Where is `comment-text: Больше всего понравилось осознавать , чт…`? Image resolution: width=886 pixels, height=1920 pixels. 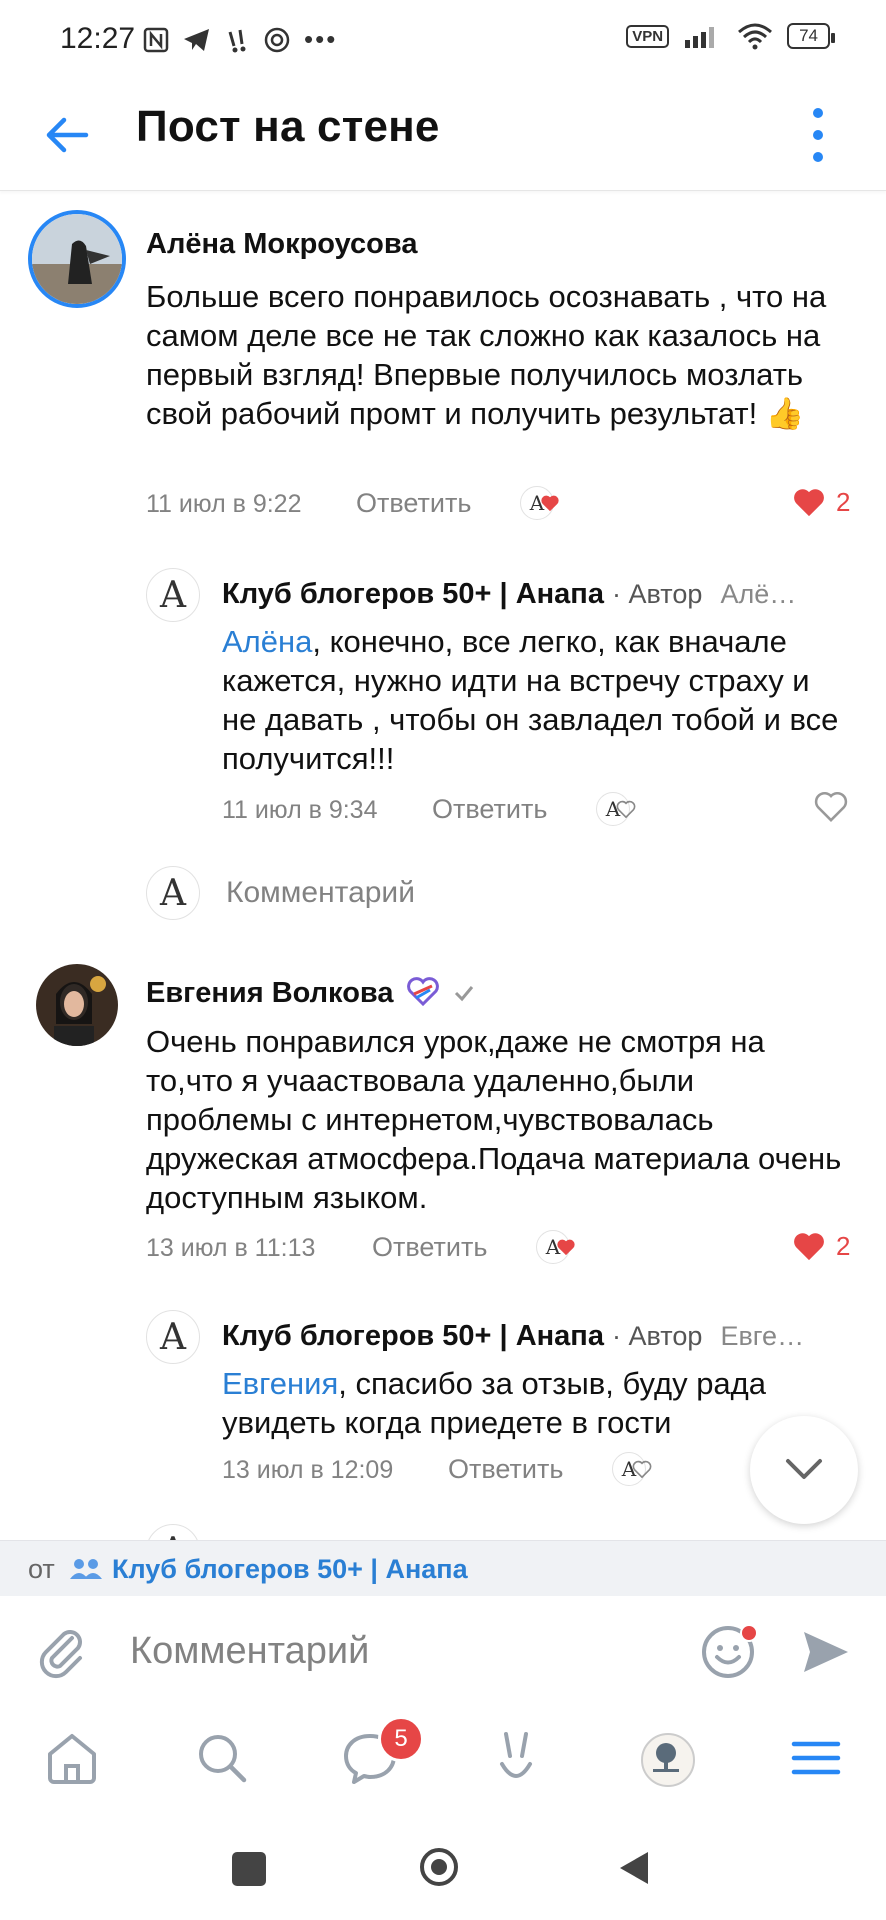 comment-text: Больше всего понравилось осознавать , чт… is located at coordinates (486, 355).